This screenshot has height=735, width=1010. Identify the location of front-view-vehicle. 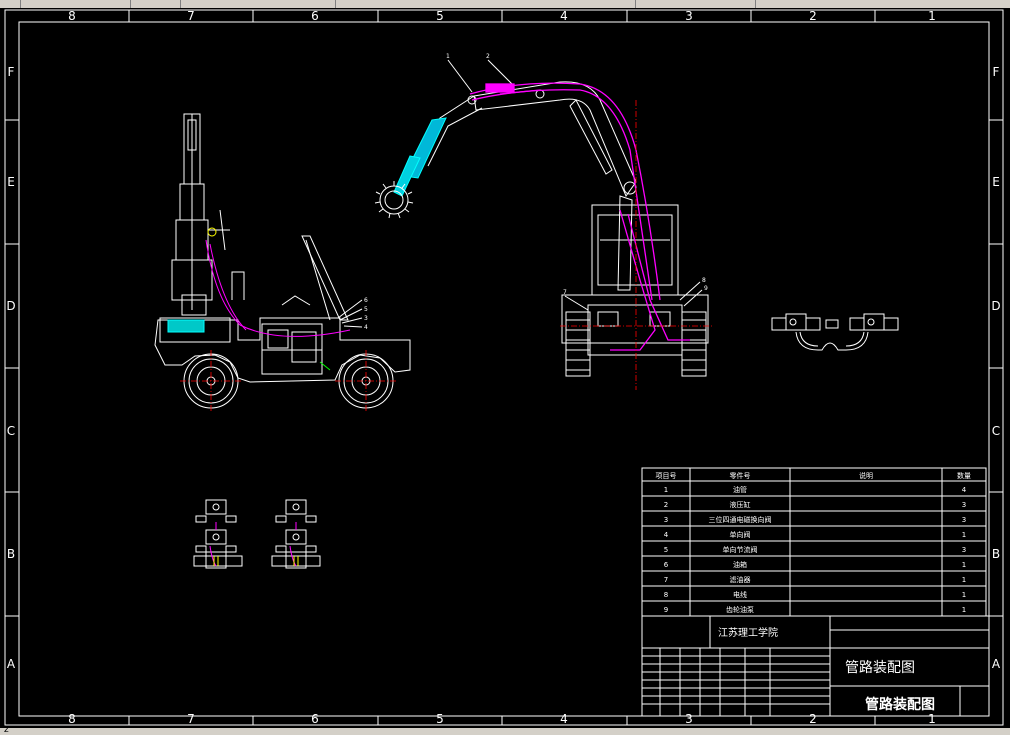
(541, 218).